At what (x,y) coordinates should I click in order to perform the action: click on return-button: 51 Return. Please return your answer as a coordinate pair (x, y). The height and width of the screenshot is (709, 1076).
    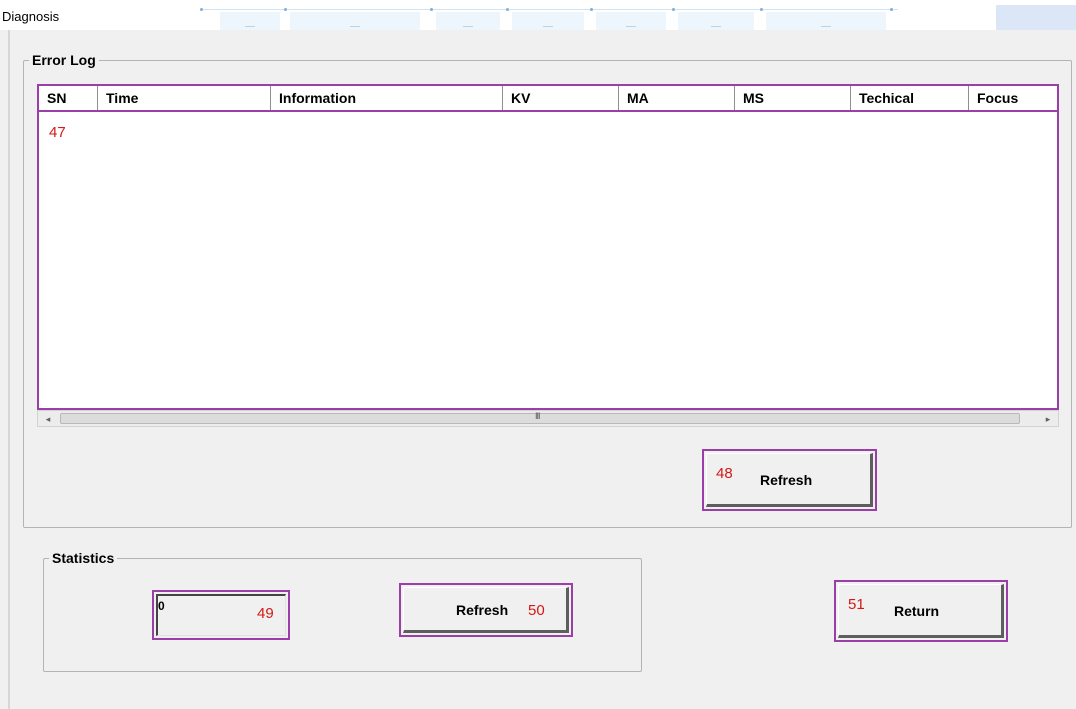
    Looking at the image, I should click on (921, 611).